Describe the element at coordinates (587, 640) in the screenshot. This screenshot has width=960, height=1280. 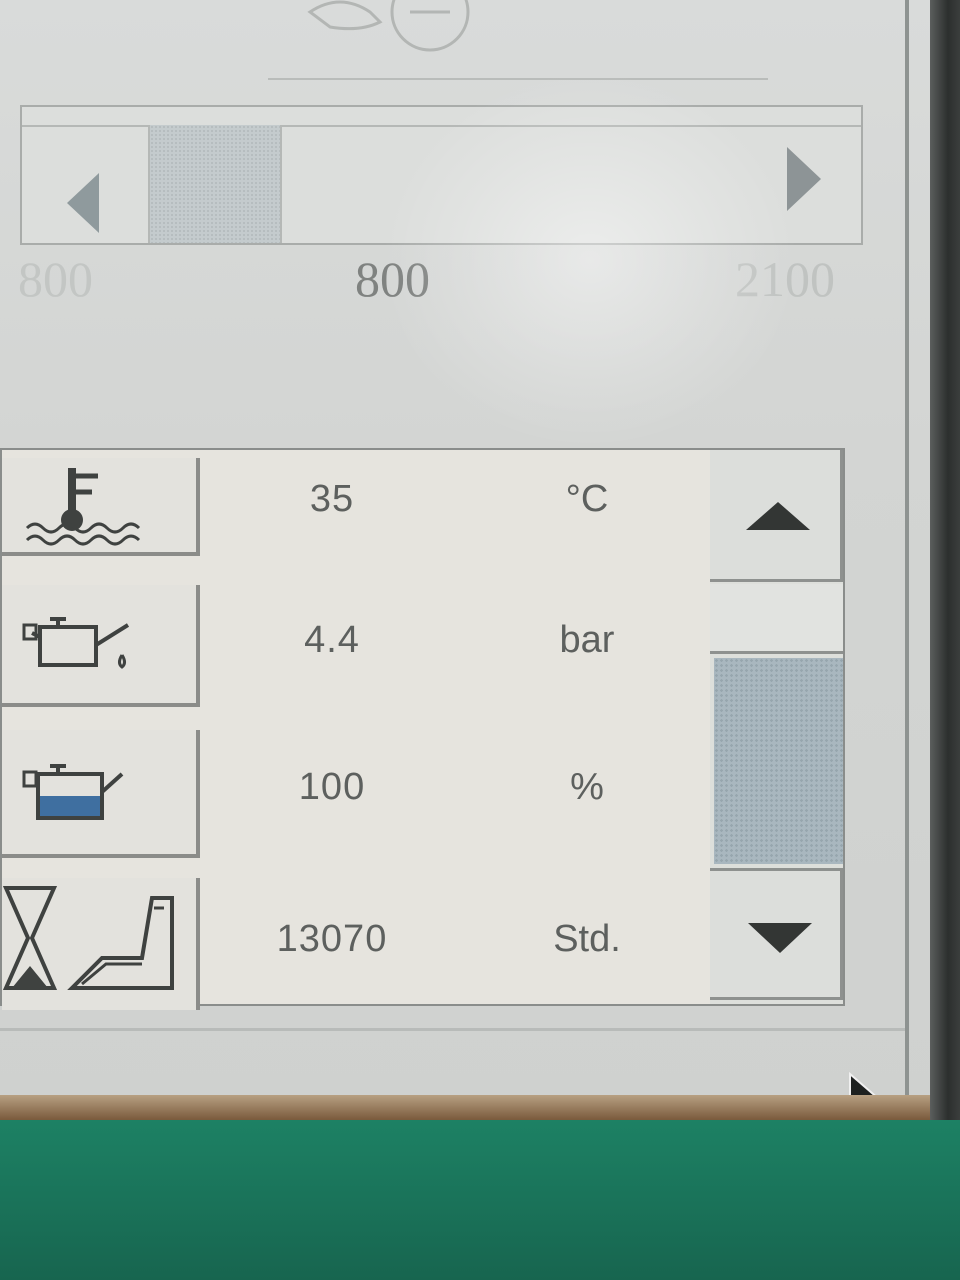
I see `oil-pressure-unit: bar` at that location.